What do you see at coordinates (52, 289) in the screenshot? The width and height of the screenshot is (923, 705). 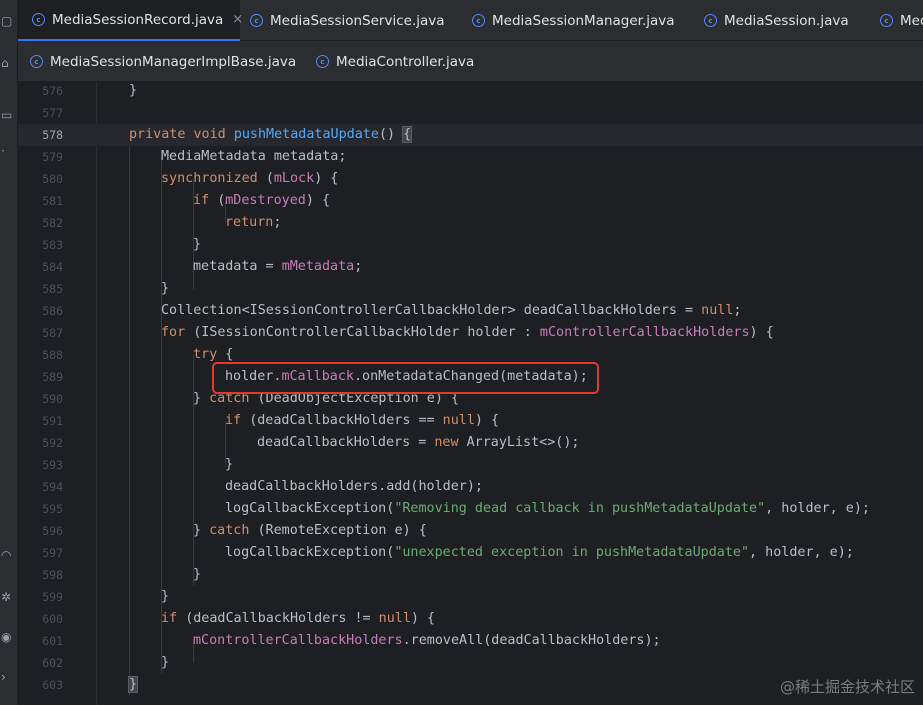 I see `line-number: 585` at bounding box center [52, 289].